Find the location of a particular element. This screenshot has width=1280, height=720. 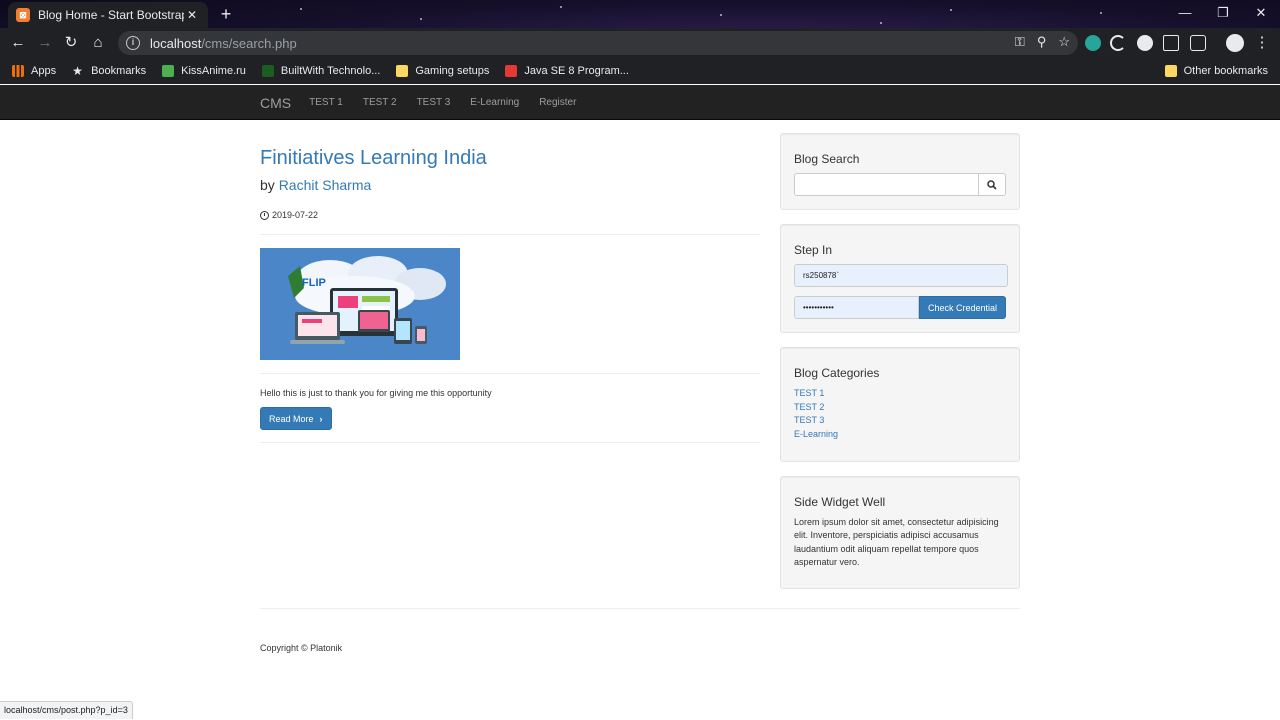

password-group: ••••••••••• Check Credential is located at coordinates (900, 307).